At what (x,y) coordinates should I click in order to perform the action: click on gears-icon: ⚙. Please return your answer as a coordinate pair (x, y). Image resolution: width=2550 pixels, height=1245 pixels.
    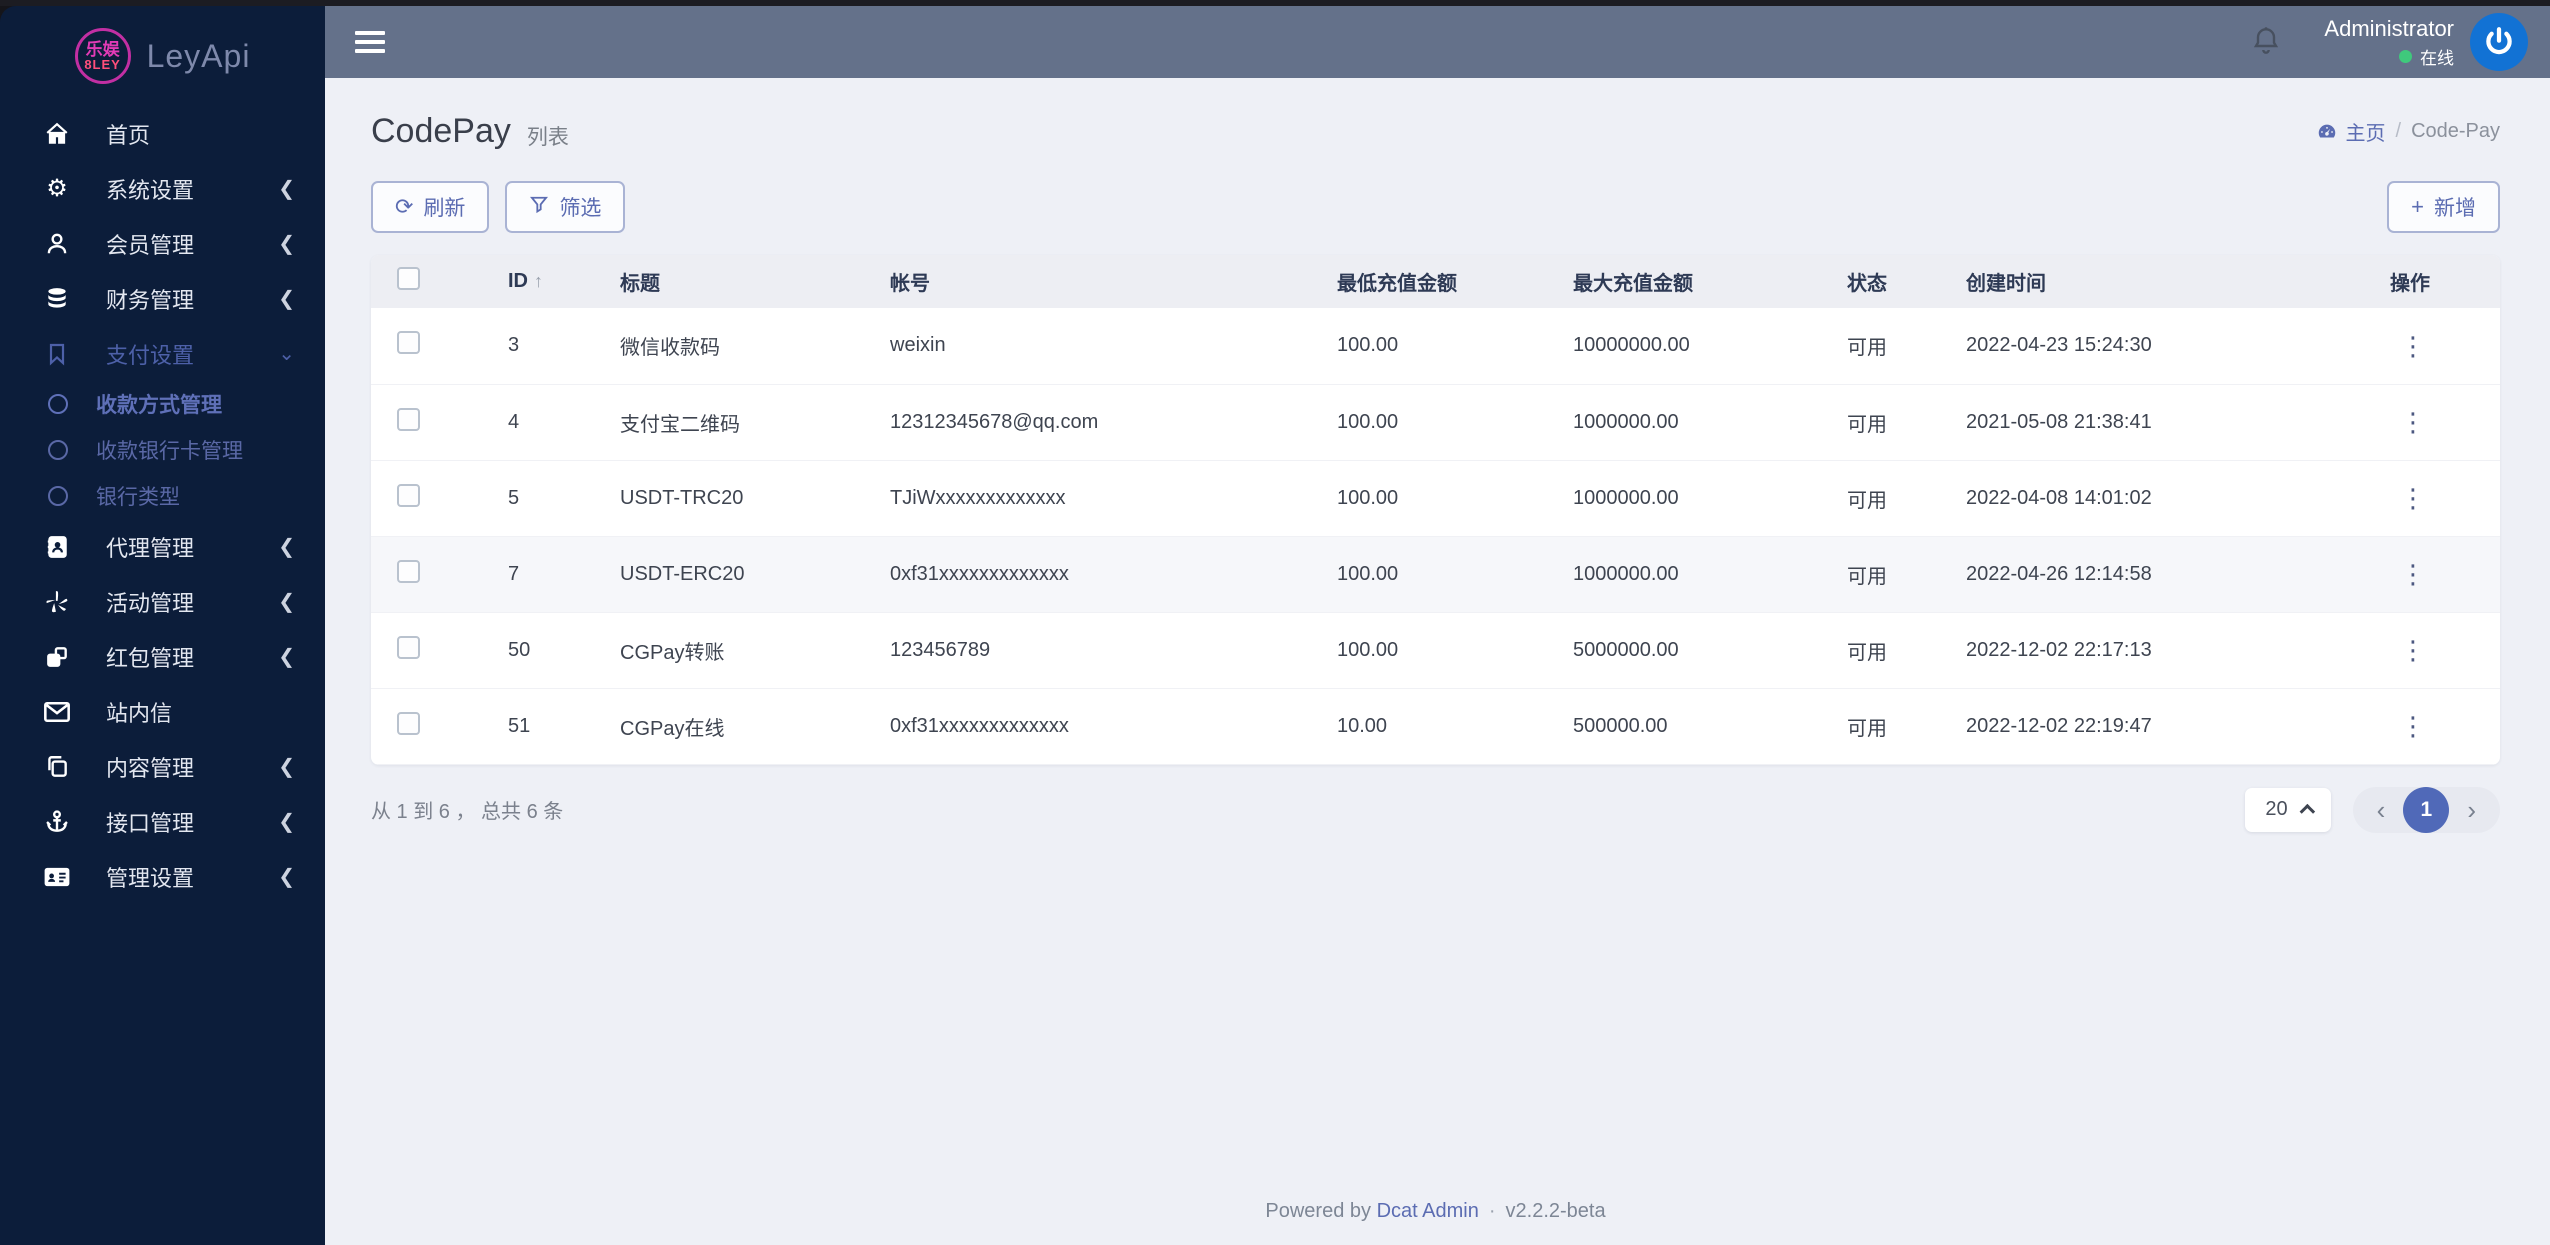
    Looking at the image, I should click on (57, 188).